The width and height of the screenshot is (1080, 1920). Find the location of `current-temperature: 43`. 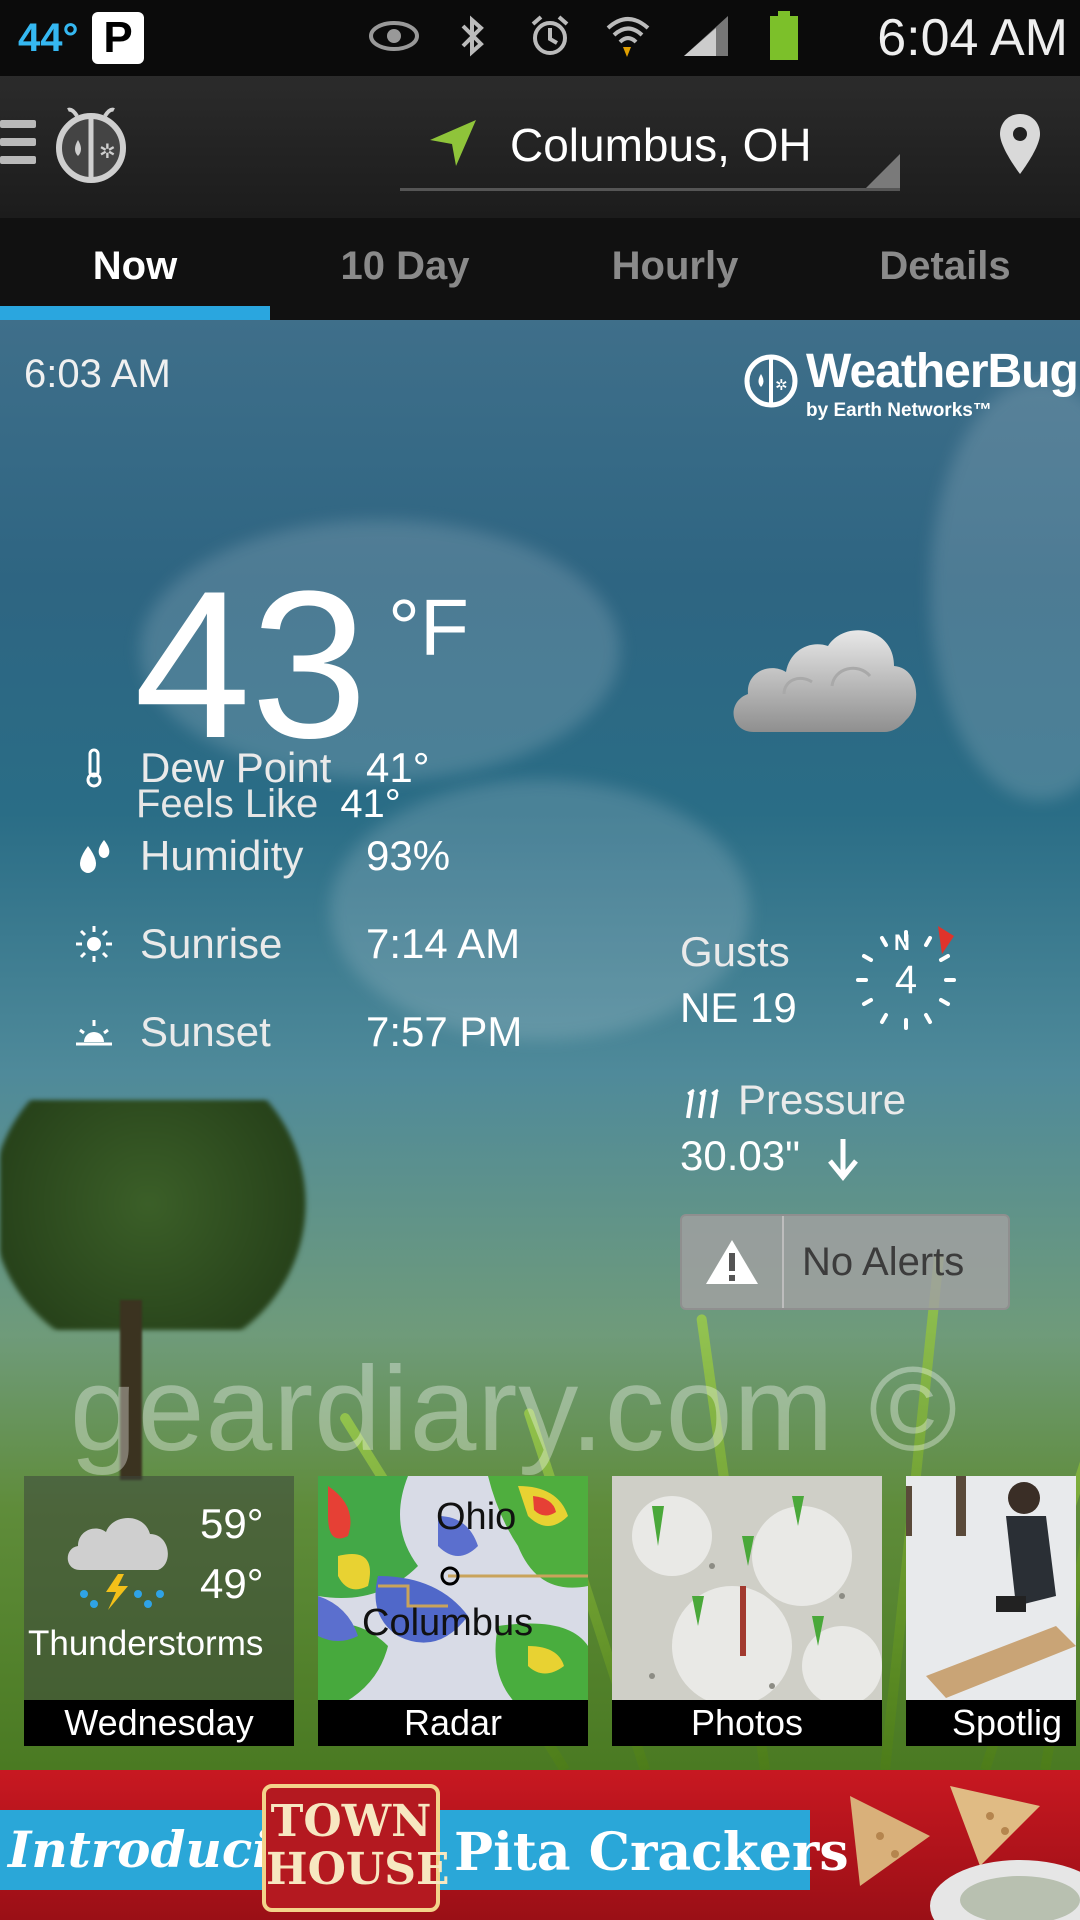

current-temperature: 43 is located at coordinates (251, 664).